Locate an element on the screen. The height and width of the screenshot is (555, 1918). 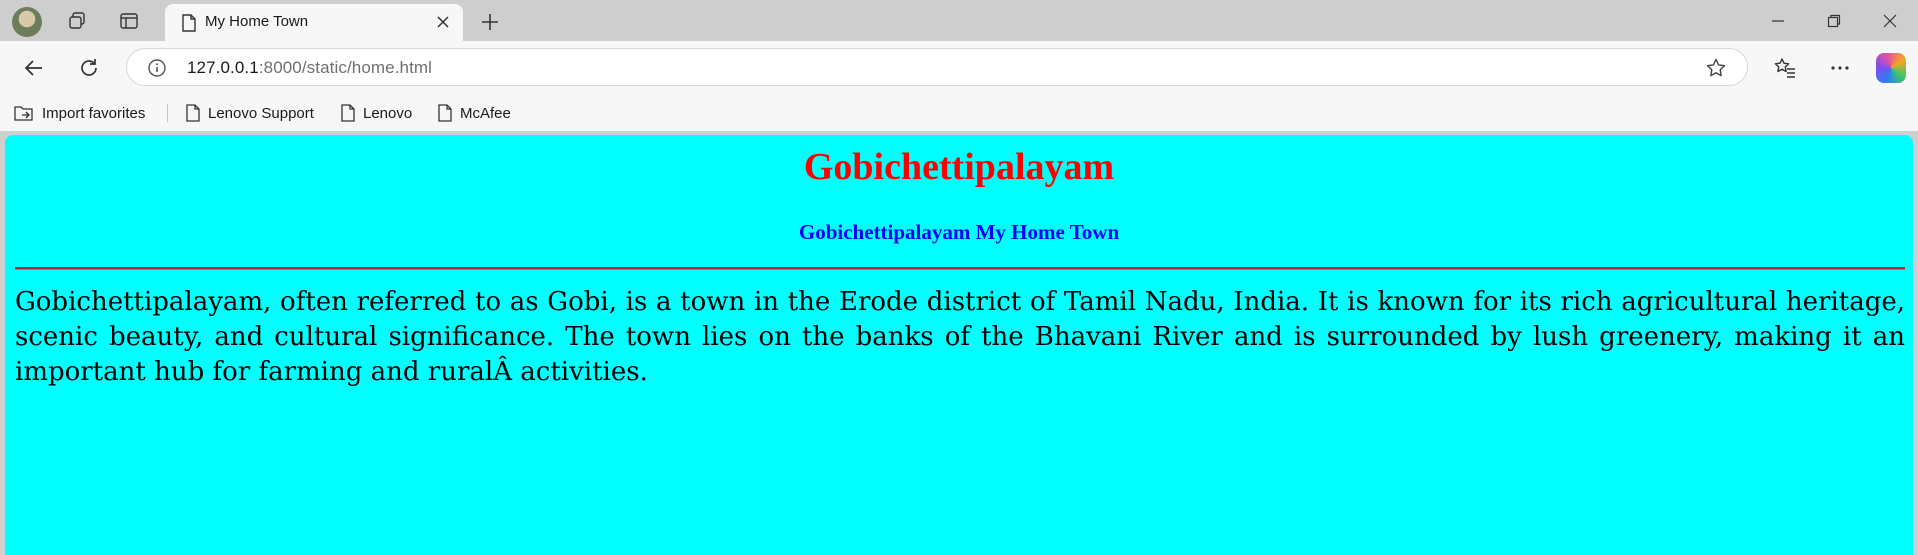
workspaces-icon is located at coordinates (77, 21).